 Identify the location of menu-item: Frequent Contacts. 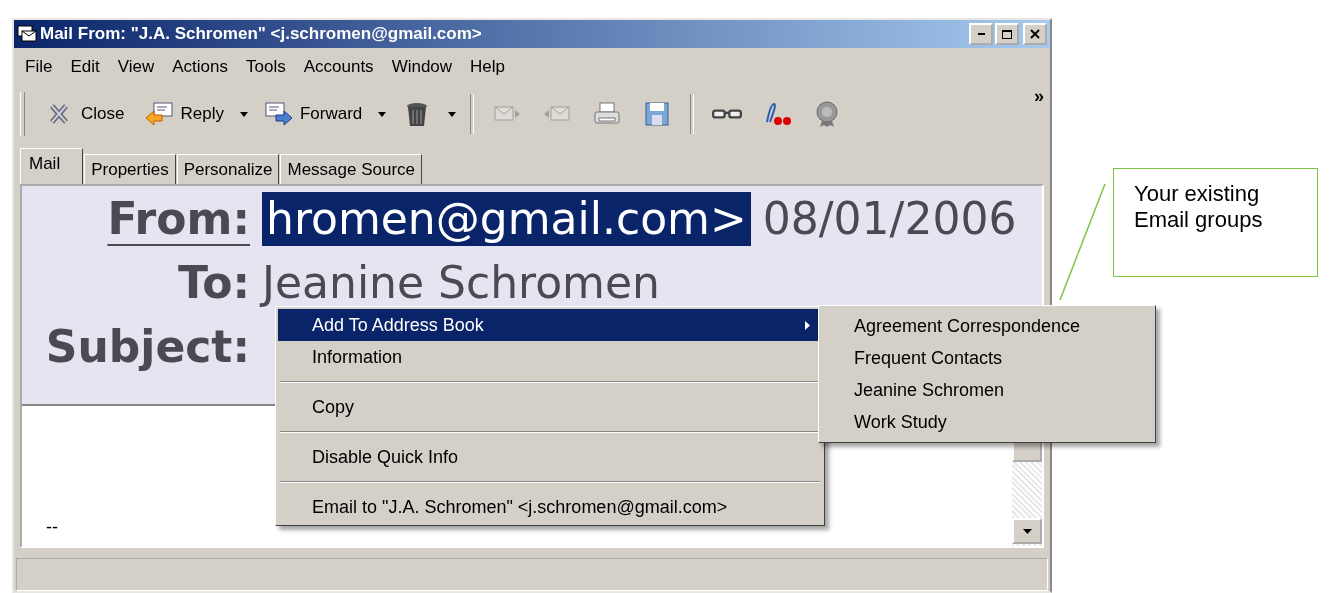
(987, 358).